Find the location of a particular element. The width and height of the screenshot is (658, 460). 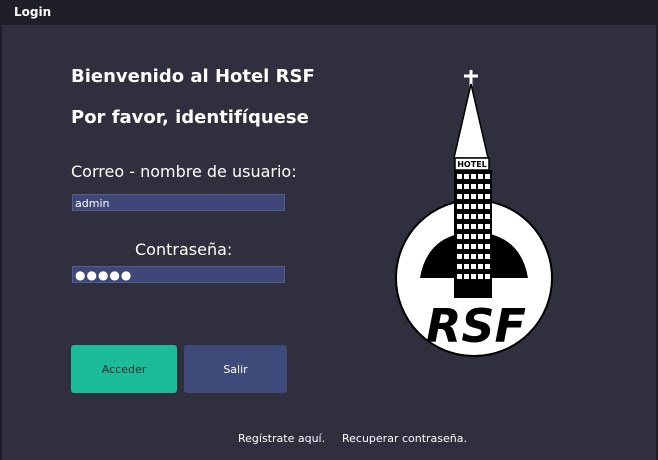

password-input: ●●●●● is located at coordinates (178, 274).